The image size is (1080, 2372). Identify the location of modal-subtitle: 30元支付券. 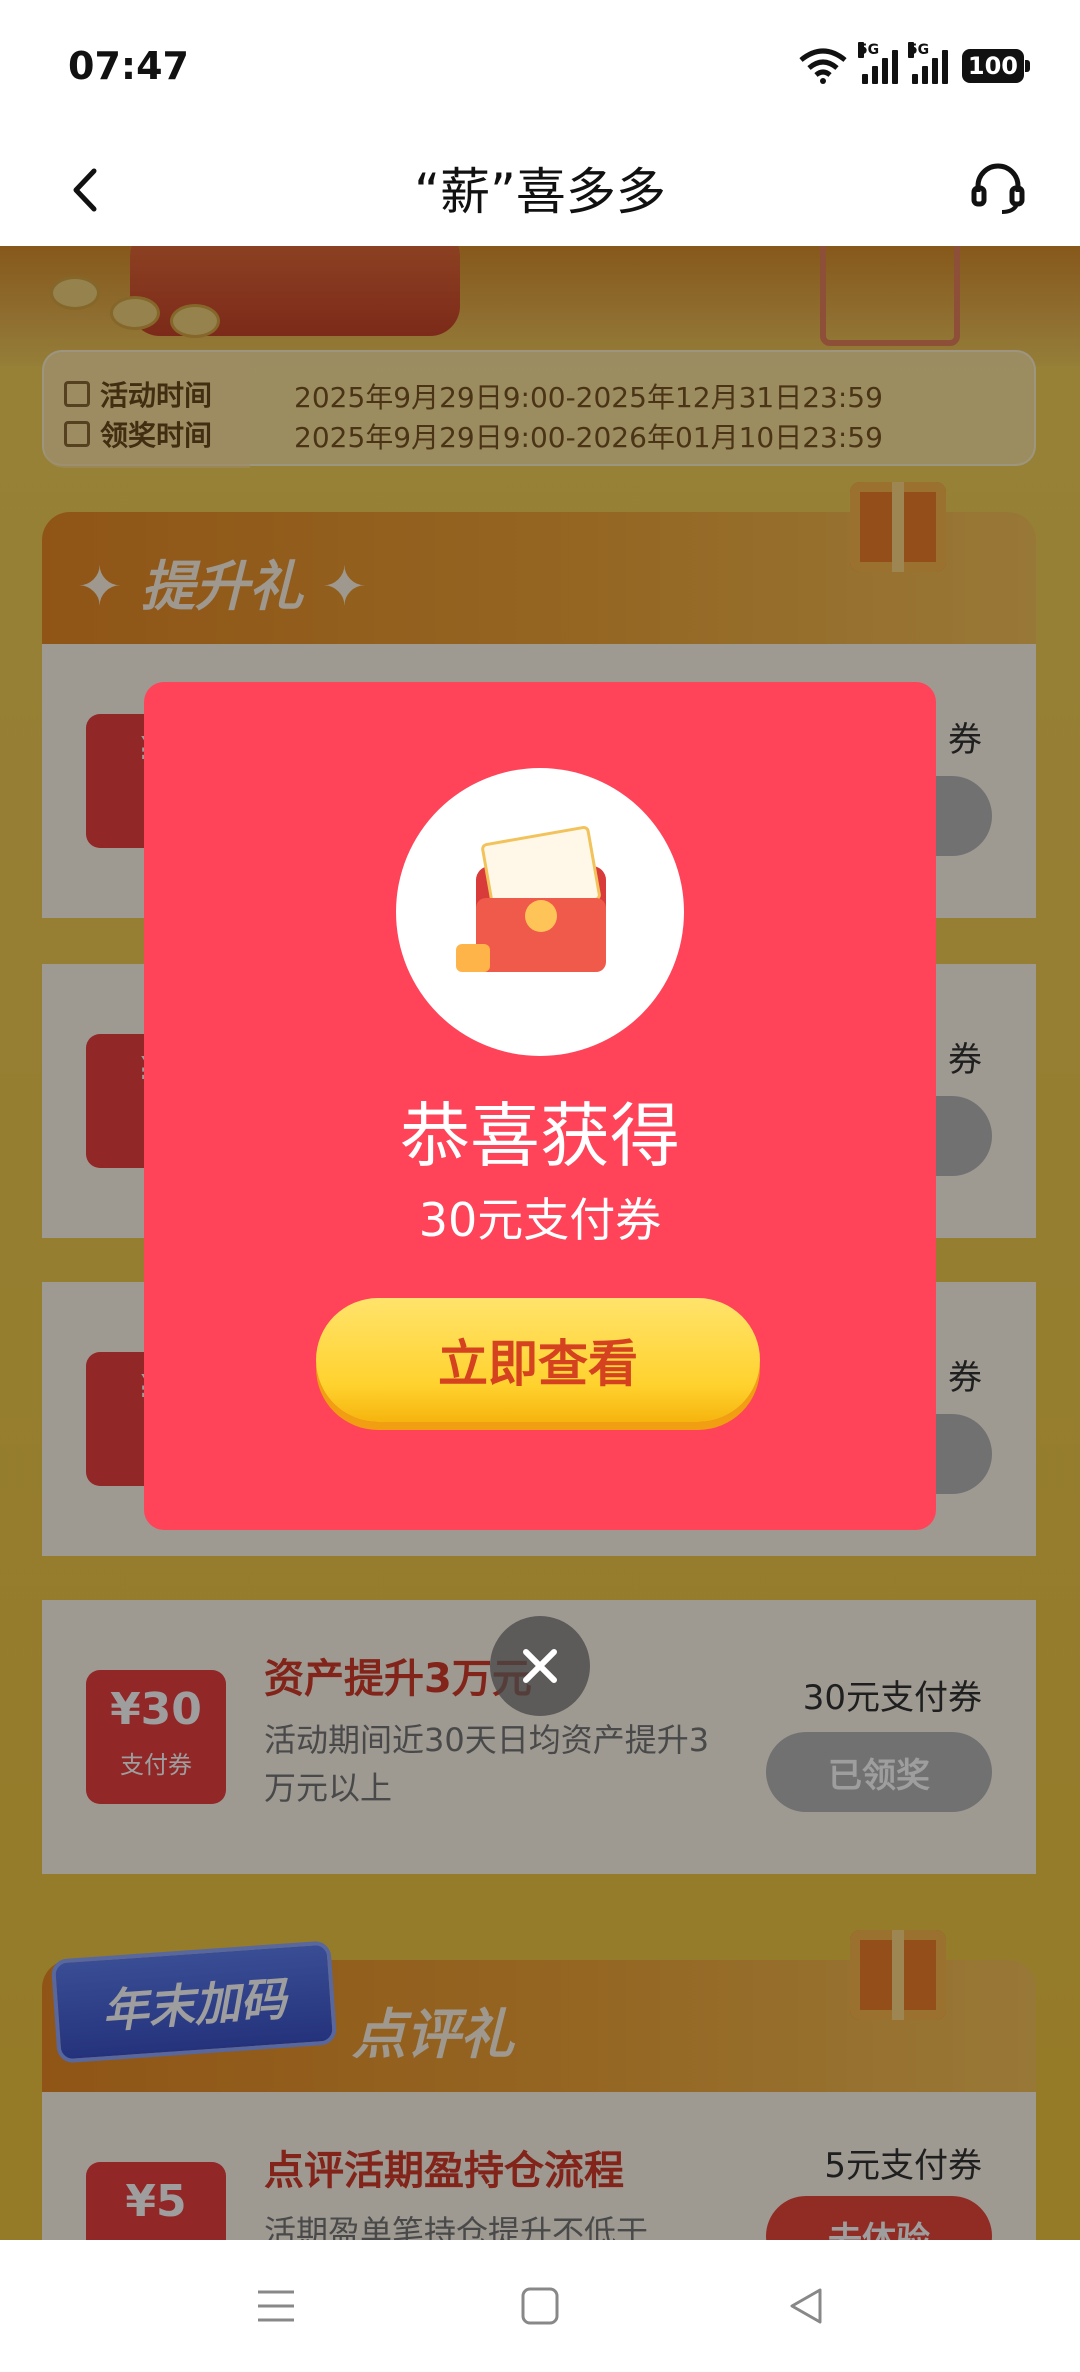
(540, 1220).